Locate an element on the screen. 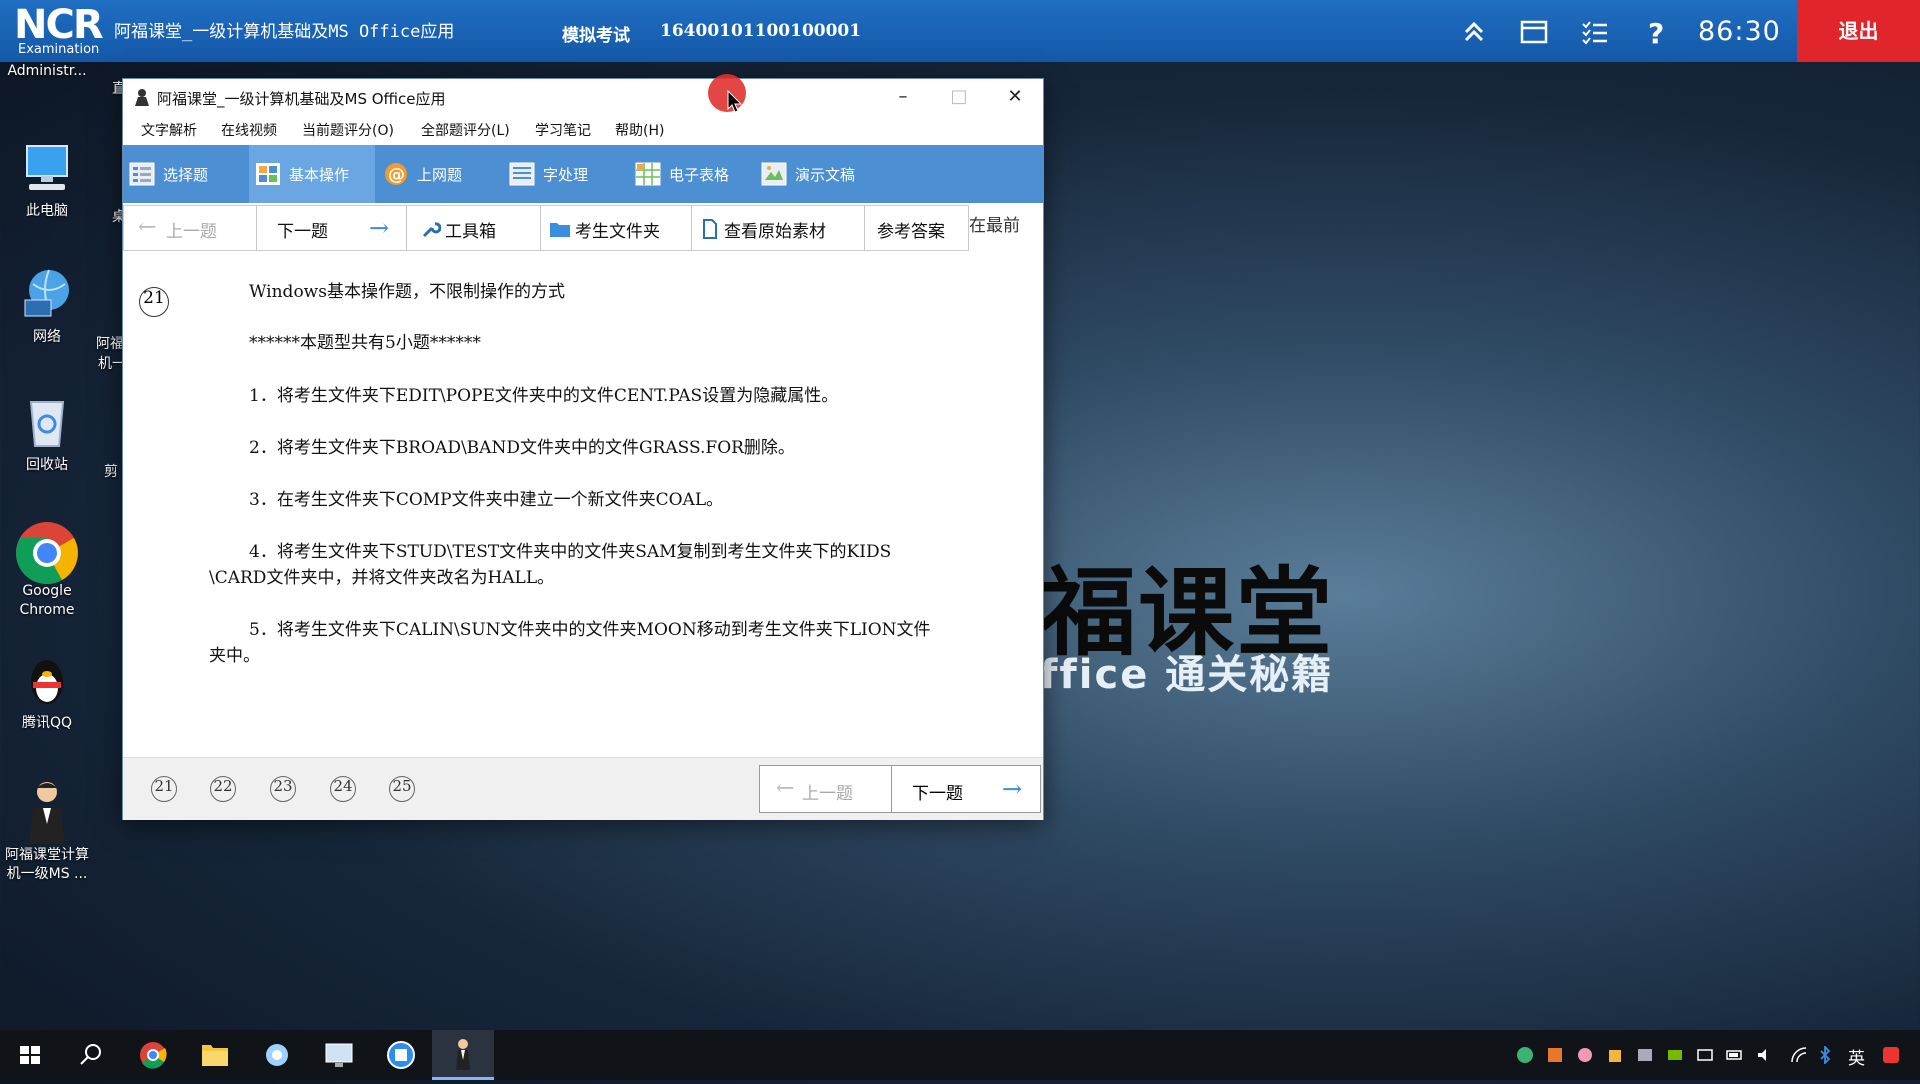 The width and height of the screenshot is (1920, 1084). always-on-top-toggle: 在最前 is located at coordinates (994, 223).